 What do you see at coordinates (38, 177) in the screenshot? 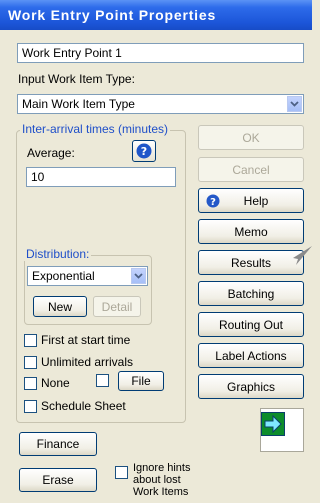
I see `average-value: 10` at bounding box center [38, 177].